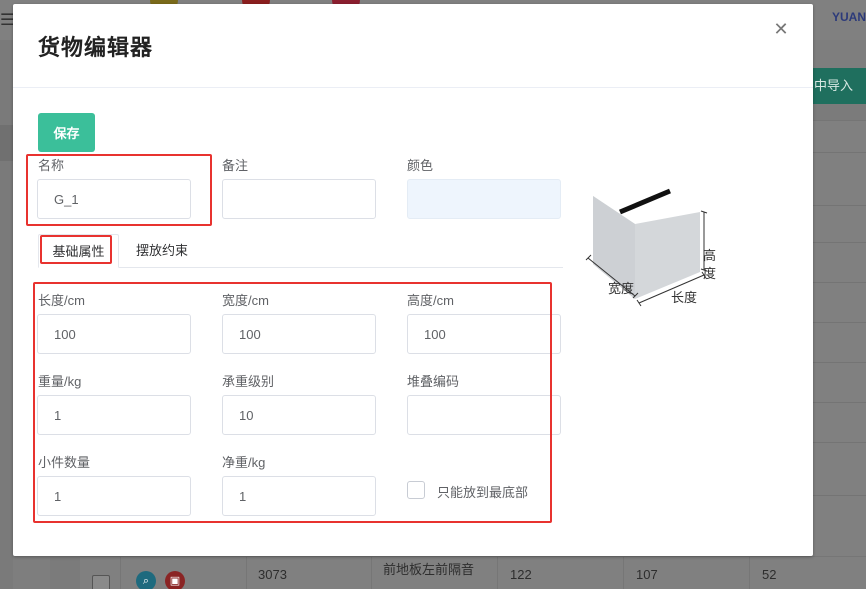  I want to click on piece-count-input, so click(114, 496).